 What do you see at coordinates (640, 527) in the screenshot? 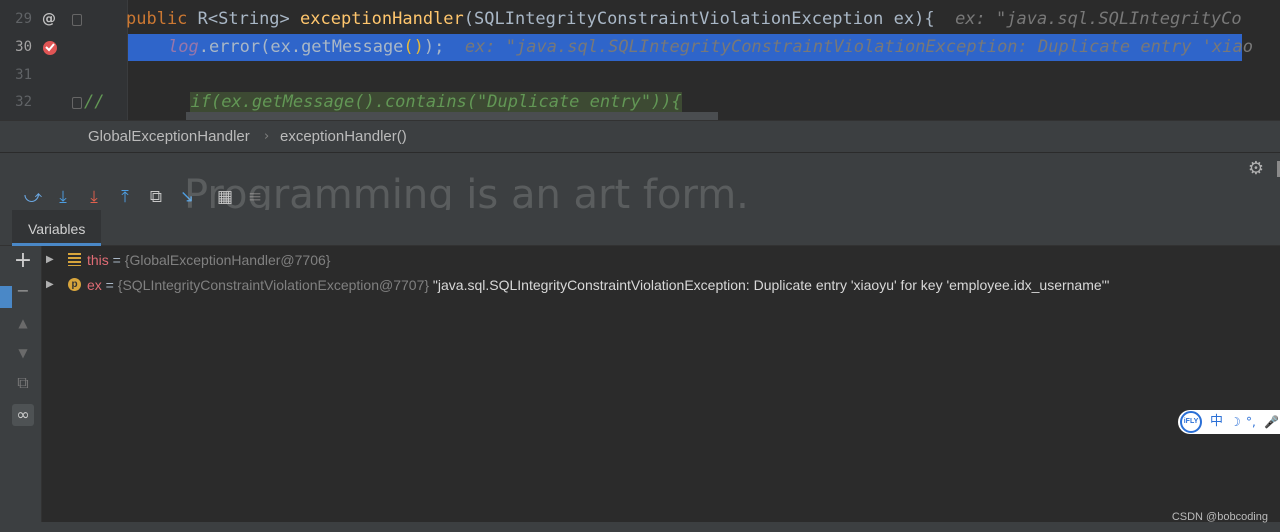
I see `status-bar` at bounding box center [640, 527].